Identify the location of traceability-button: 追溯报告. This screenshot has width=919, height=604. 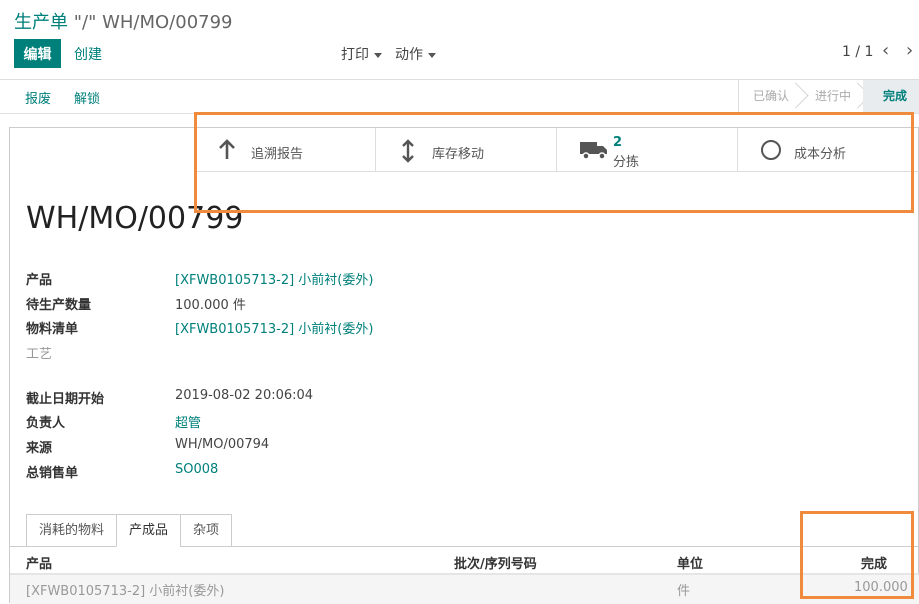
(284, 150).